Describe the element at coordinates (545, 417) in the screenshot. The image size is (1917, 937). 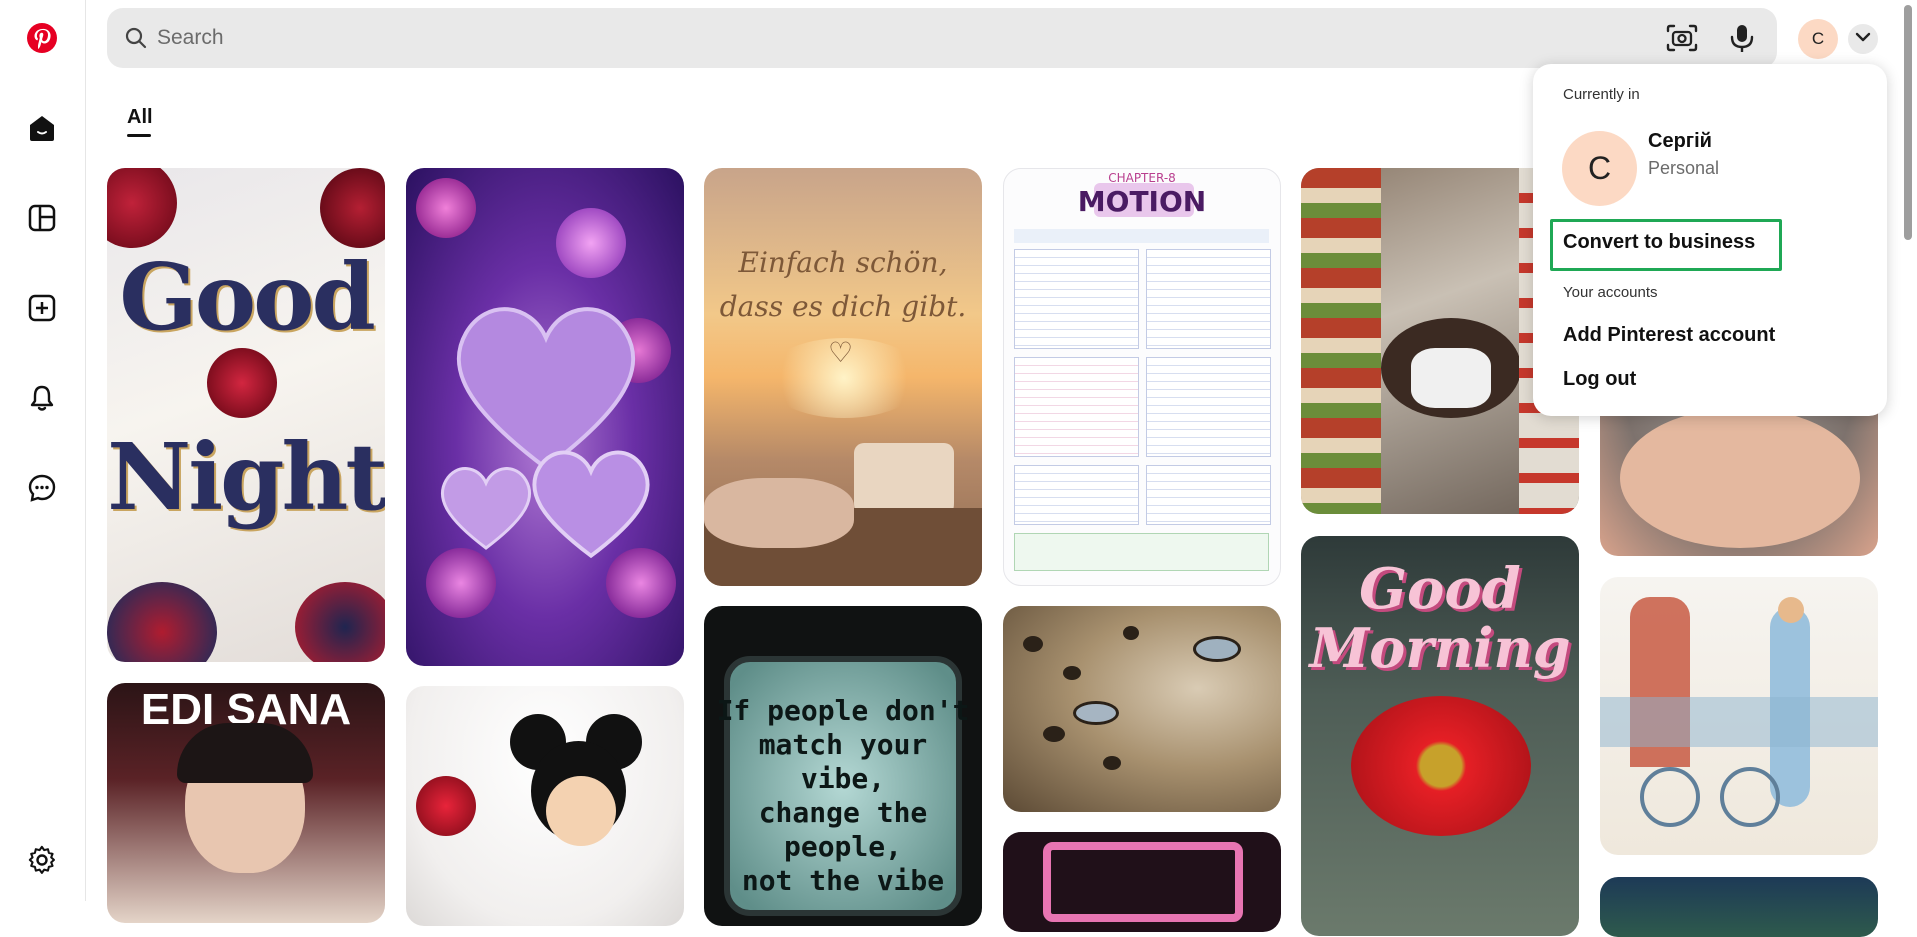
I see `pin-purple-hearts` at that location.